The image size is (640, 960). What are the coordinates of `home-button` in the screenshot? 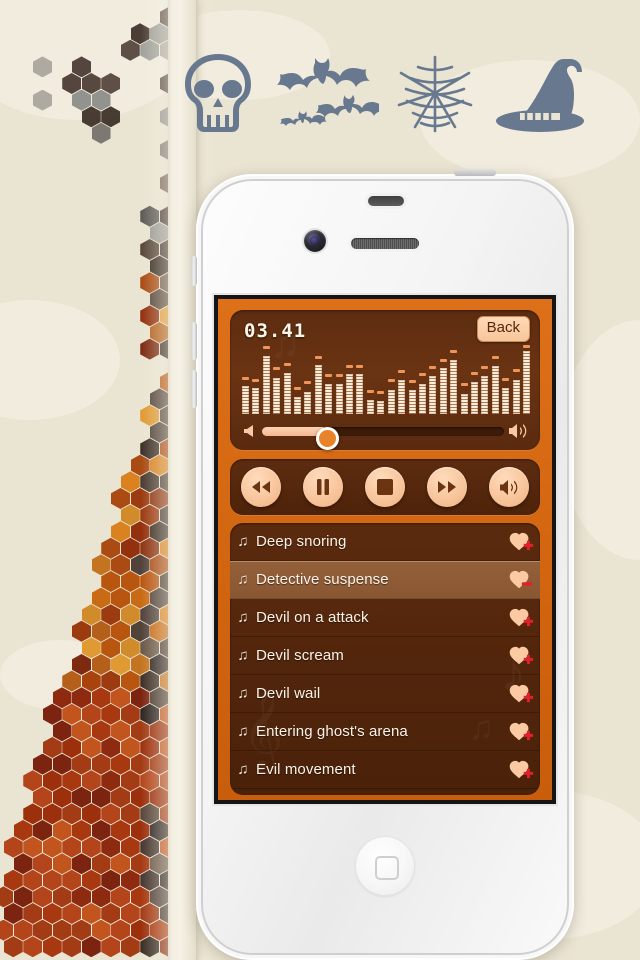 It's located at (385, 866).